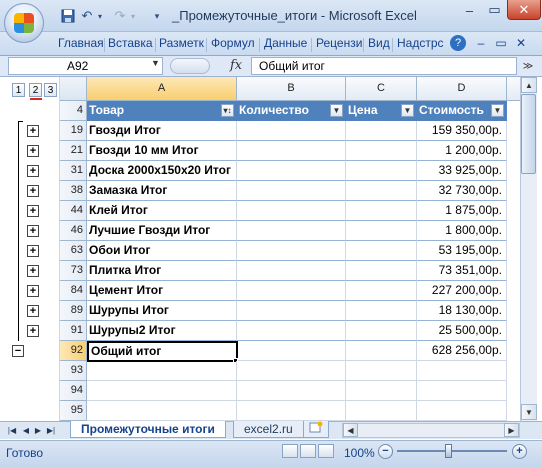 This screenshot has width=542, height=467. What do you see at coordinates (73, 351) in the screenshot?
I see `row-header: 92` at bounding box center [73, 351].